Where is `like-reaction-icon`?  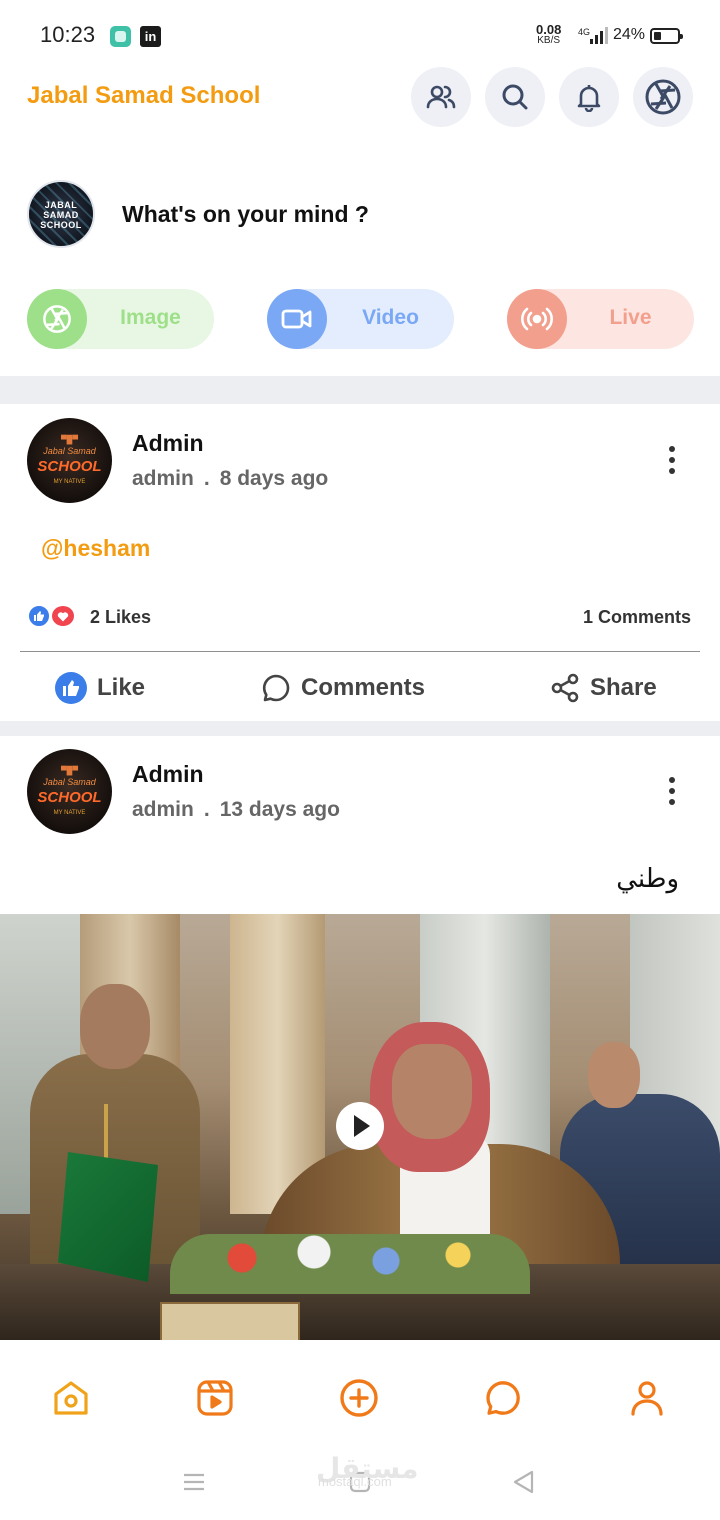
like-reaction-icon is located at coordinates (39, 616).